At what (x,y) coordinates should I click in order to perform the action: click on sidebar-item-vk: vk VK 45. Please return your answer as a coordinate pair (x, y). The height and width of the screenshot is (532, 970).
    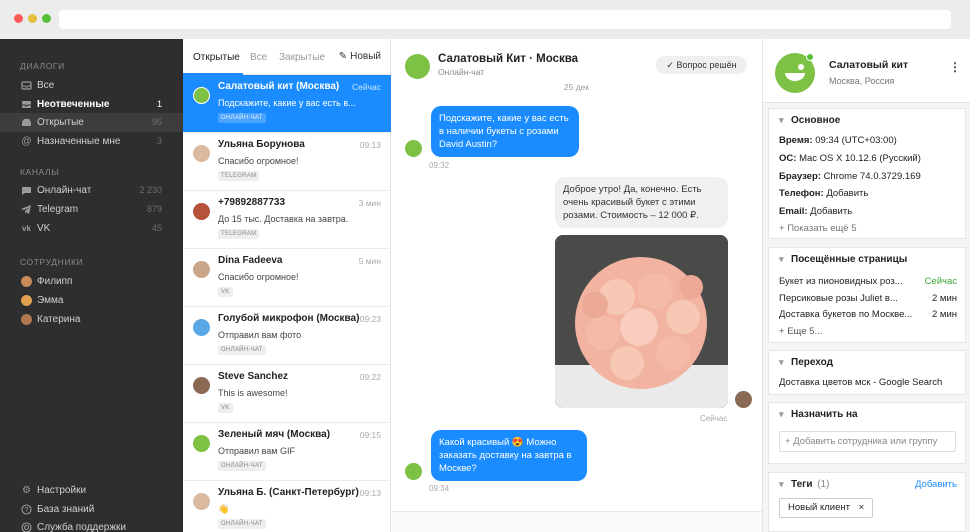
    Looking at the image, I should click on (91, 228).